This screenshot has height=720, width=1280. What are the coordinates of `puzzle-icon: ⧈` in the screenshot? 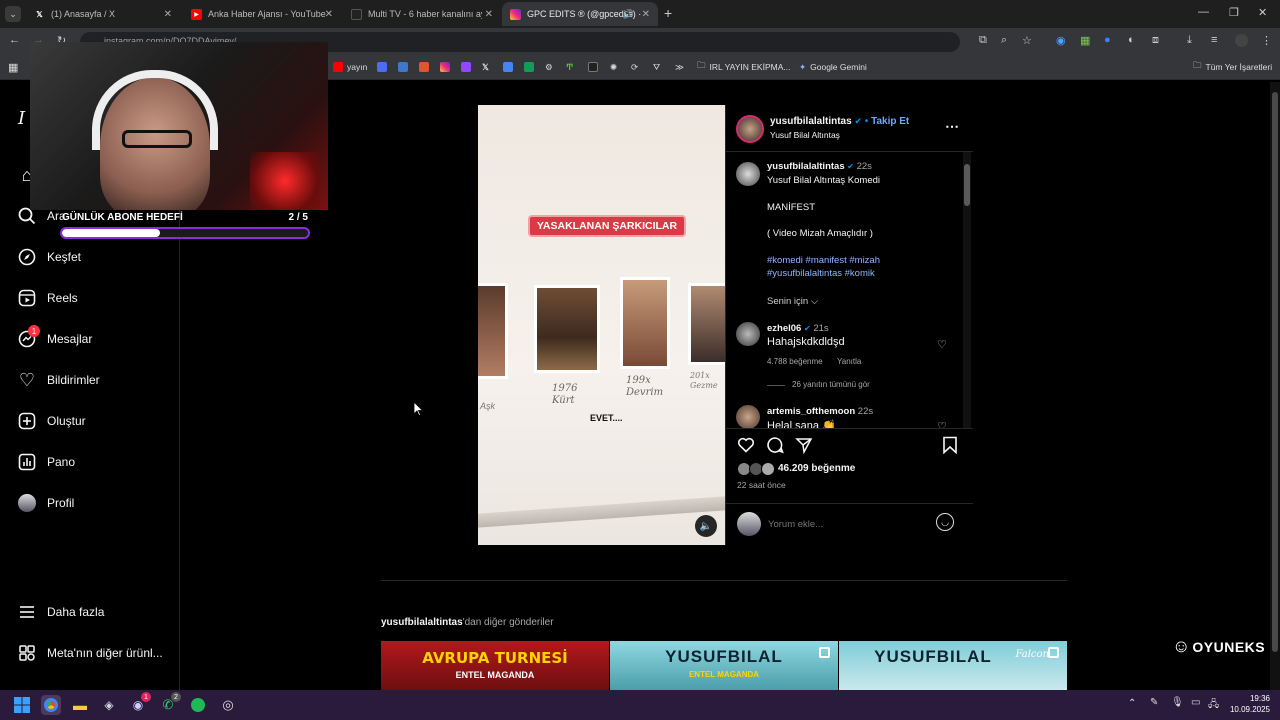 It's located at (1155, 40).